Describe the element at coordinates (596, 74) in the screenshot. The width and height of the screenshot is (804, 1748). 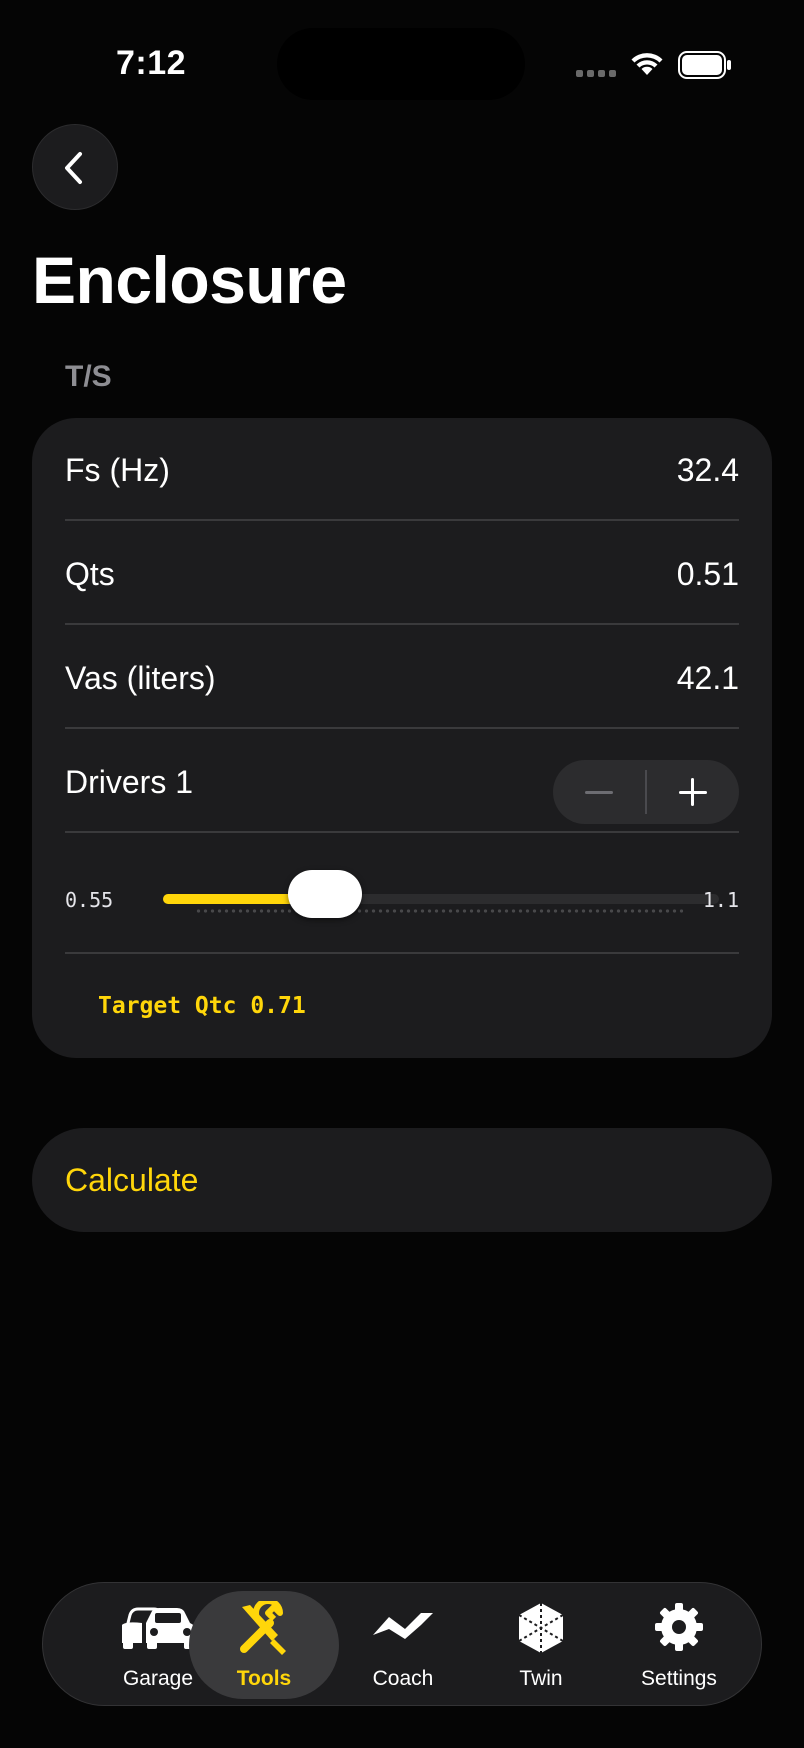
I see `cellular-signal-icon` at that location.